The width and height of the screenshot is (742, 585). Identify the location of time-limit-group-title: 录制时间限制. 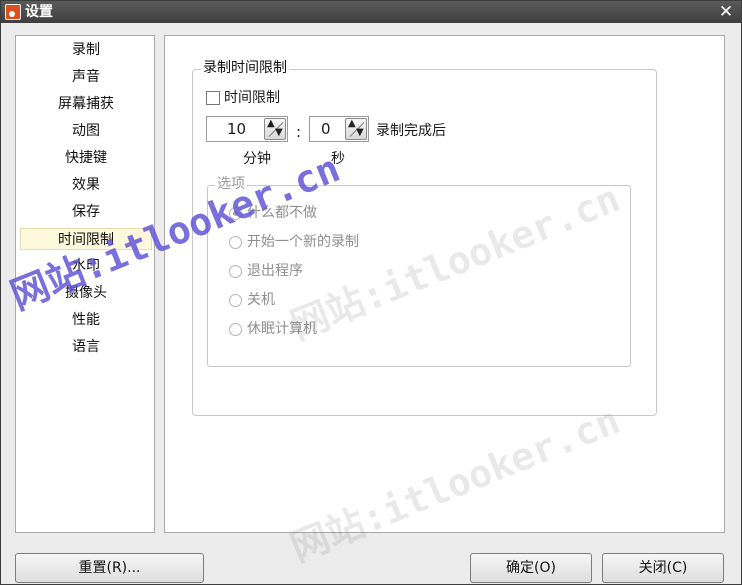
(245, 68).